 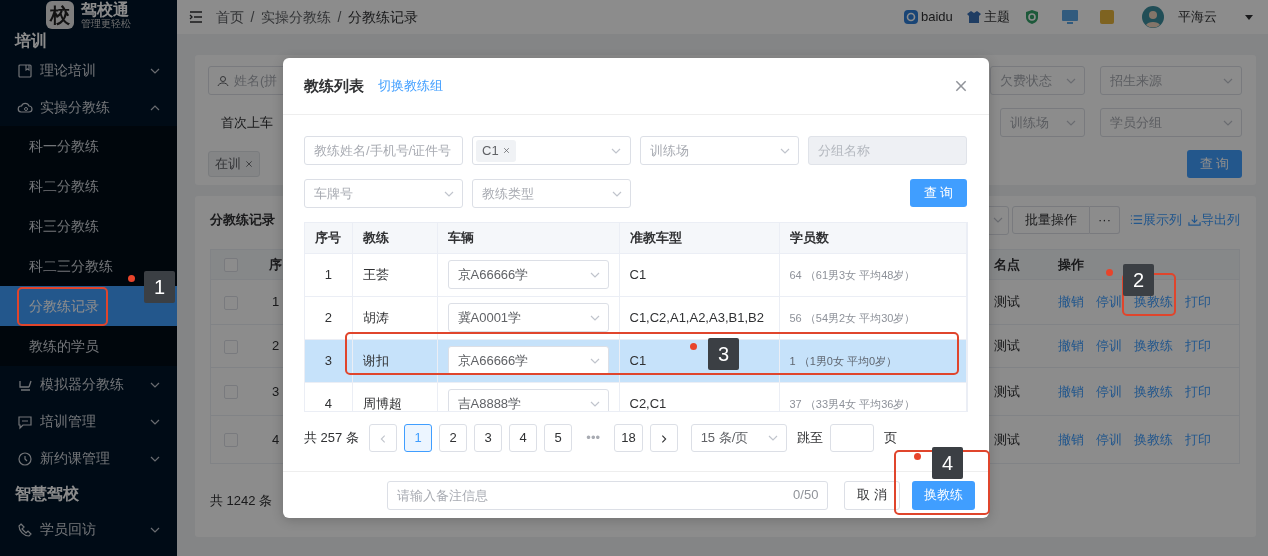 What do you see at coordinates (636, 274) in the screenshot?
I see `table-row: 1 王荟 京A66666学 C1 64 （61男3女 平均48岁）` at bounding box center [636, 274].